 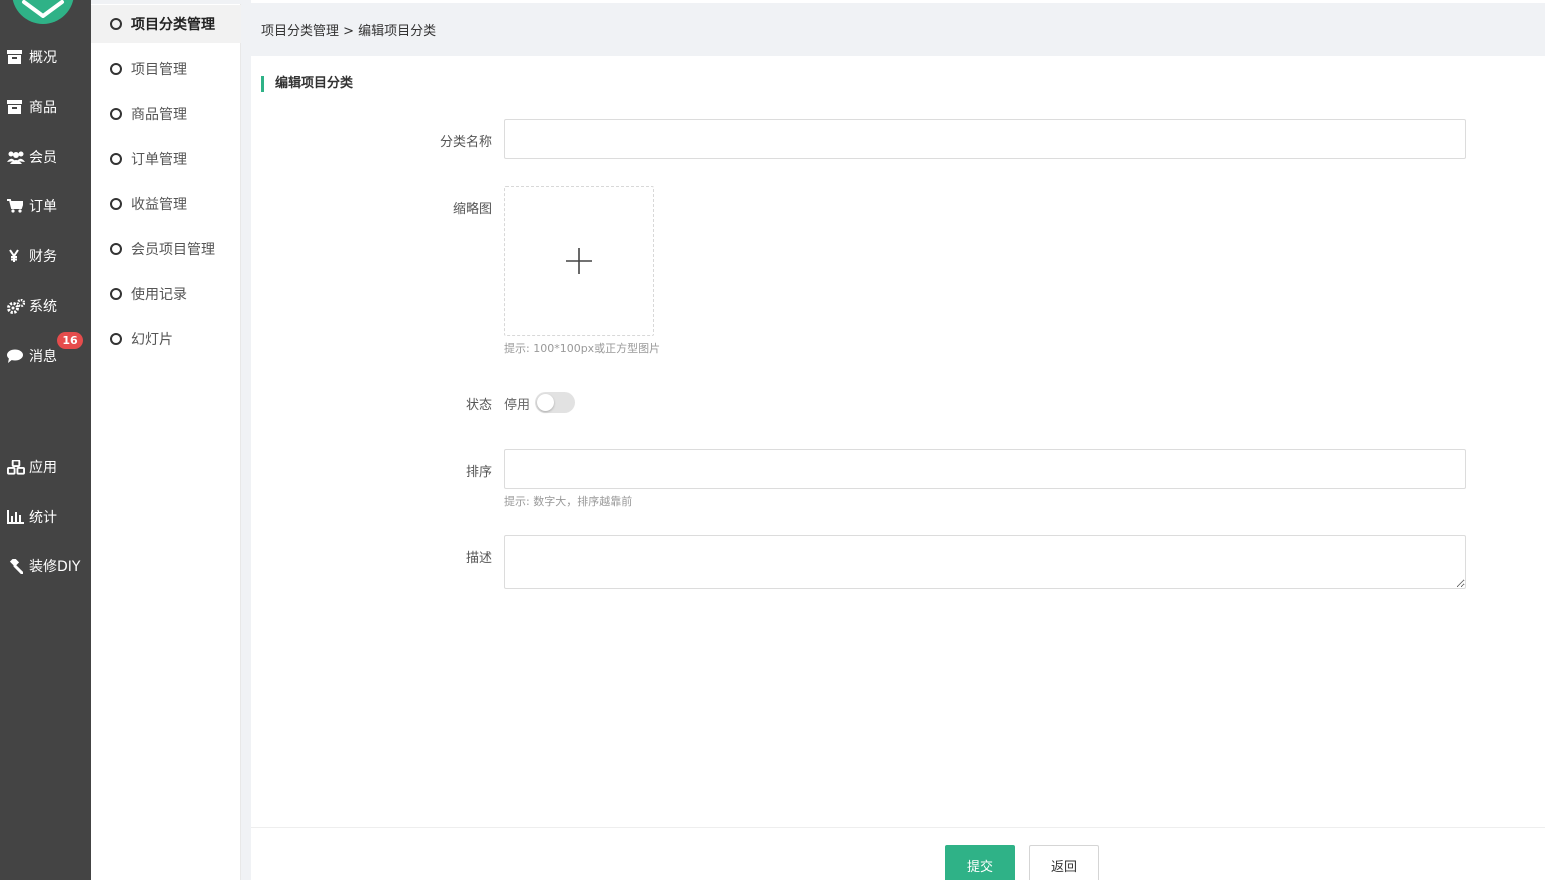 I want to click on status-value: 停用, so click(x=517, y=405).